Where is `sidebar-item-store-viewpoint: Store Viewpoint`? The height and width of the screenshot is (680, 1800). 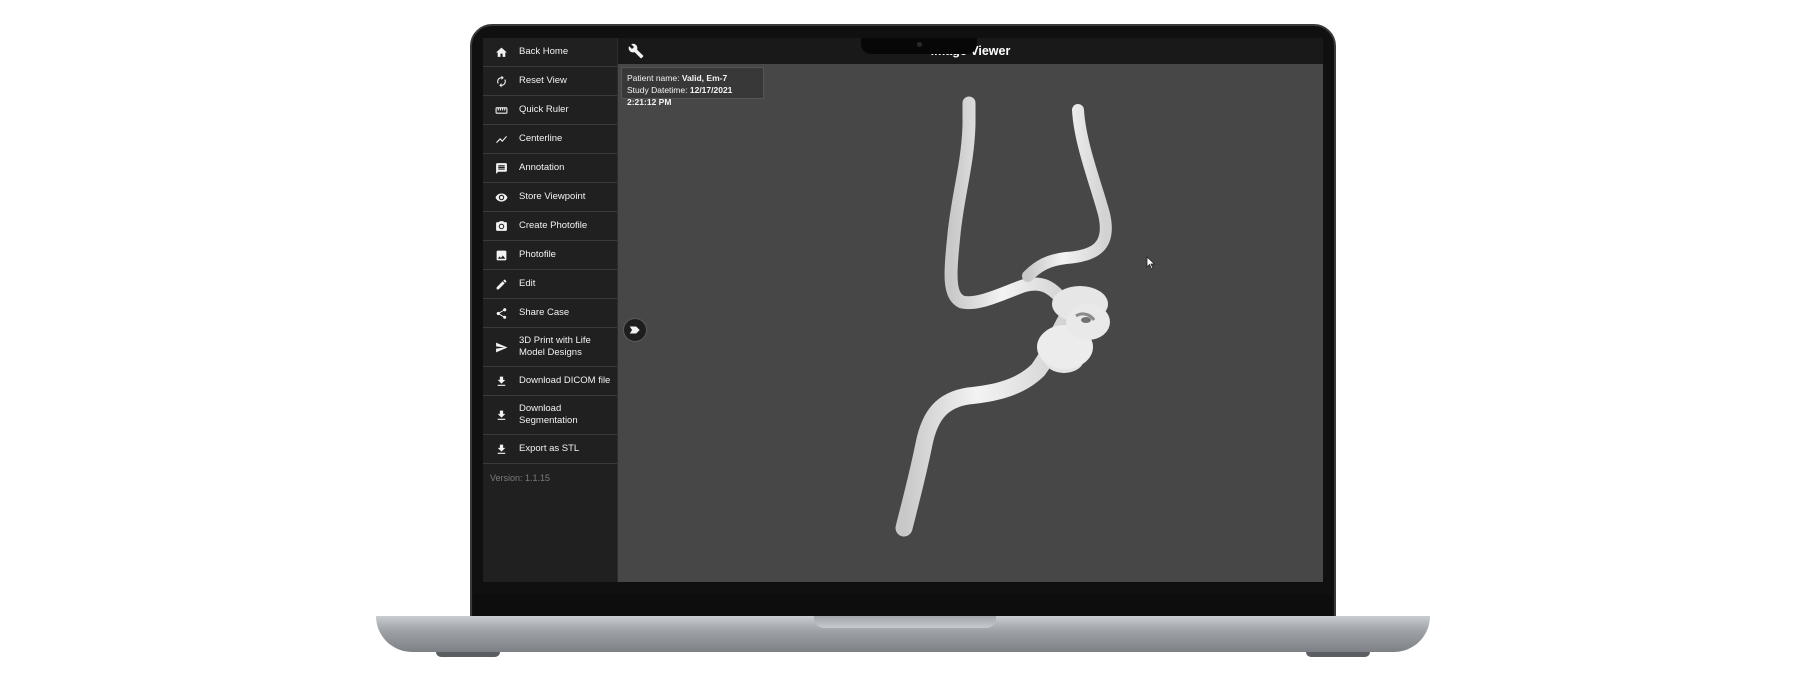 sidebar-item-store-viewpoint: Store Viewpoint is located at coordinates (550, 197).